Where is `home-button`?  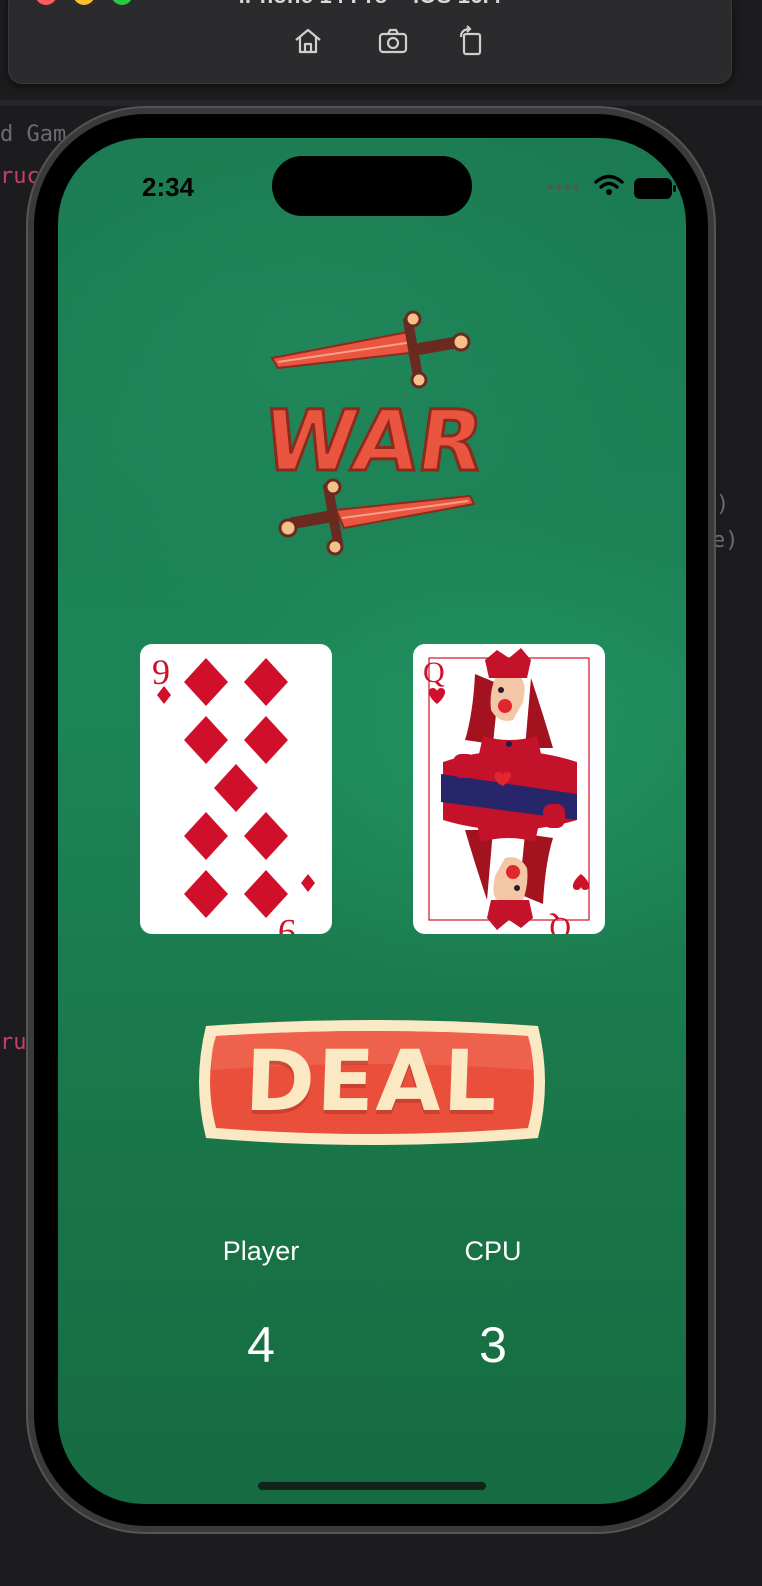 home-button is located at coordinates (308, 41).